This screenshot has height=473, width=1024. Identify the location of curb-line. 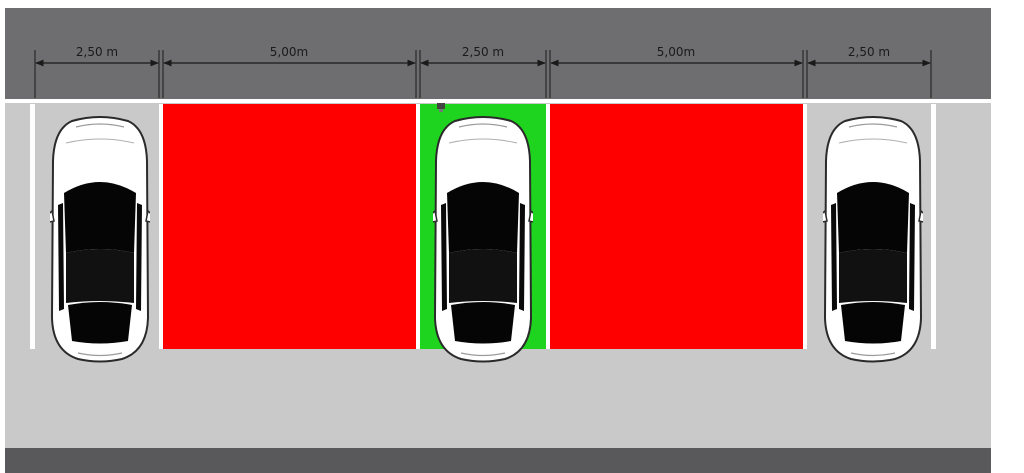
(498, 101).